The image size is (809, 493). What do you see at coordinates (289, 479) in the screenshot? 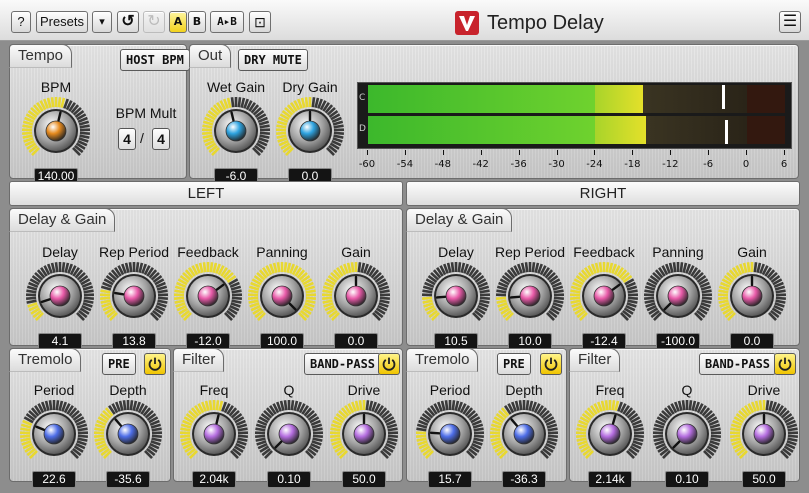
I see `left-filter-q-value: 0.10` at bounding box center [289, 479].